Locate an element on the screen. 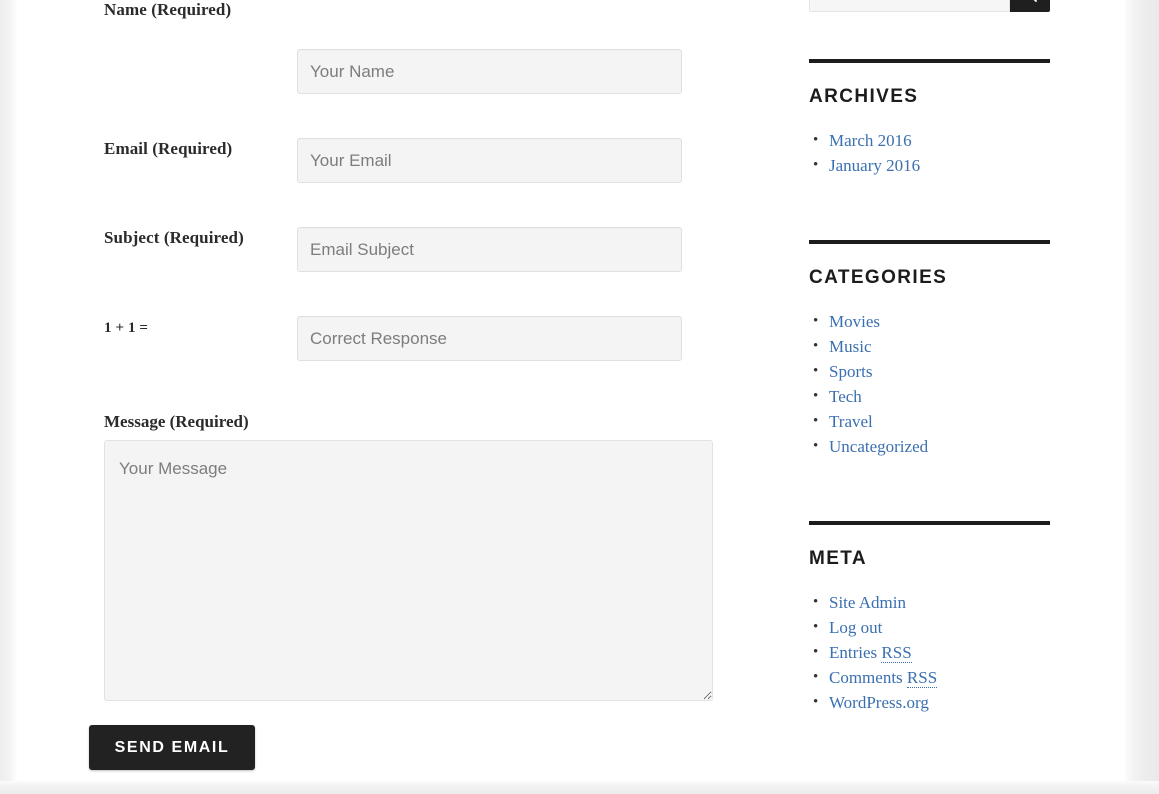 Image resolution: width=1159 pixels, height=794 pixels. field-label-message: Message (Required) is located at coordinates (176, 421).